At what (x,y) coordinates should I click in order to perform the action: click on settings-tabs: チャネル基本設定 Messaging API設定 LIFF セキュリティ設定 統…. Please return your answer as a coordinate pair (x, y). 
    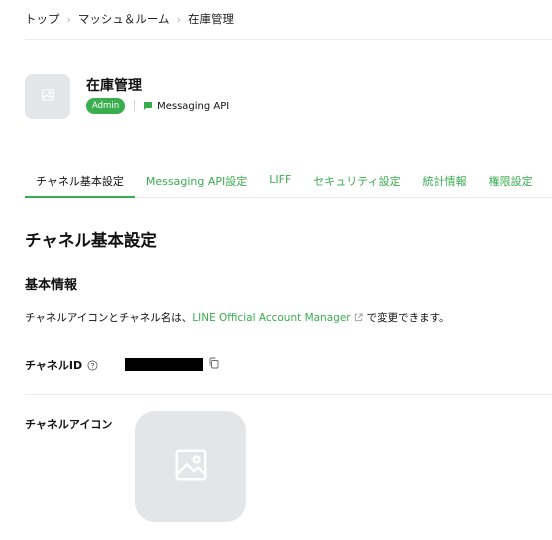
    Looking at the image, I should click on (288, 182).